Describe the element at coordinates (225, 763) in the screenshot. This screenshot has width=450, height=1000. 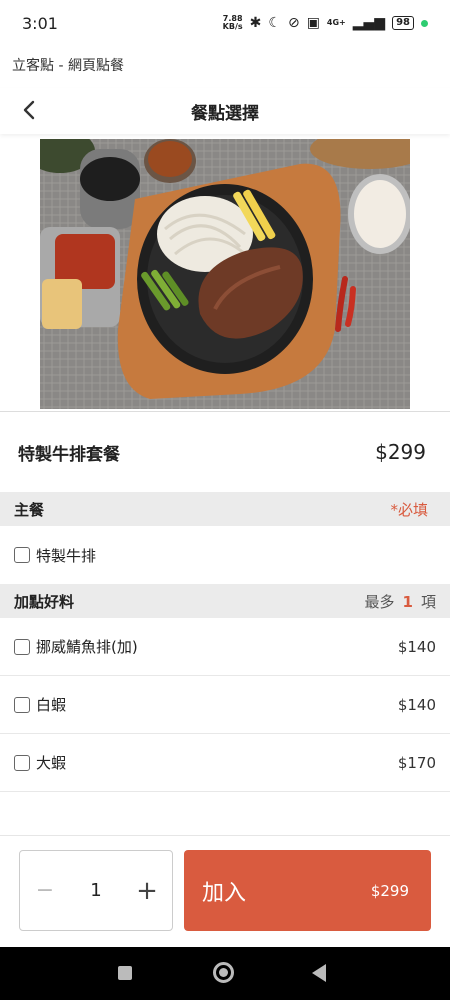
I see `option-row-prawn: 大蝦 $170` at that location.